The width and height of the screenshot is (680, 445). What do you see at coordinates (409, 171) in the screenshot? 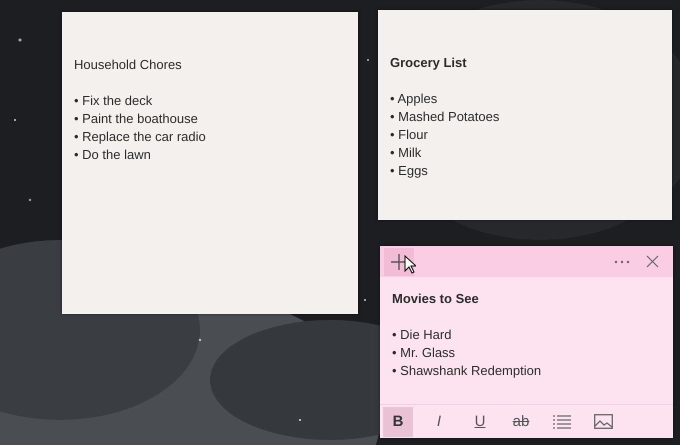
I see `list-item: • Eggs` at bounding box center [409, 171].